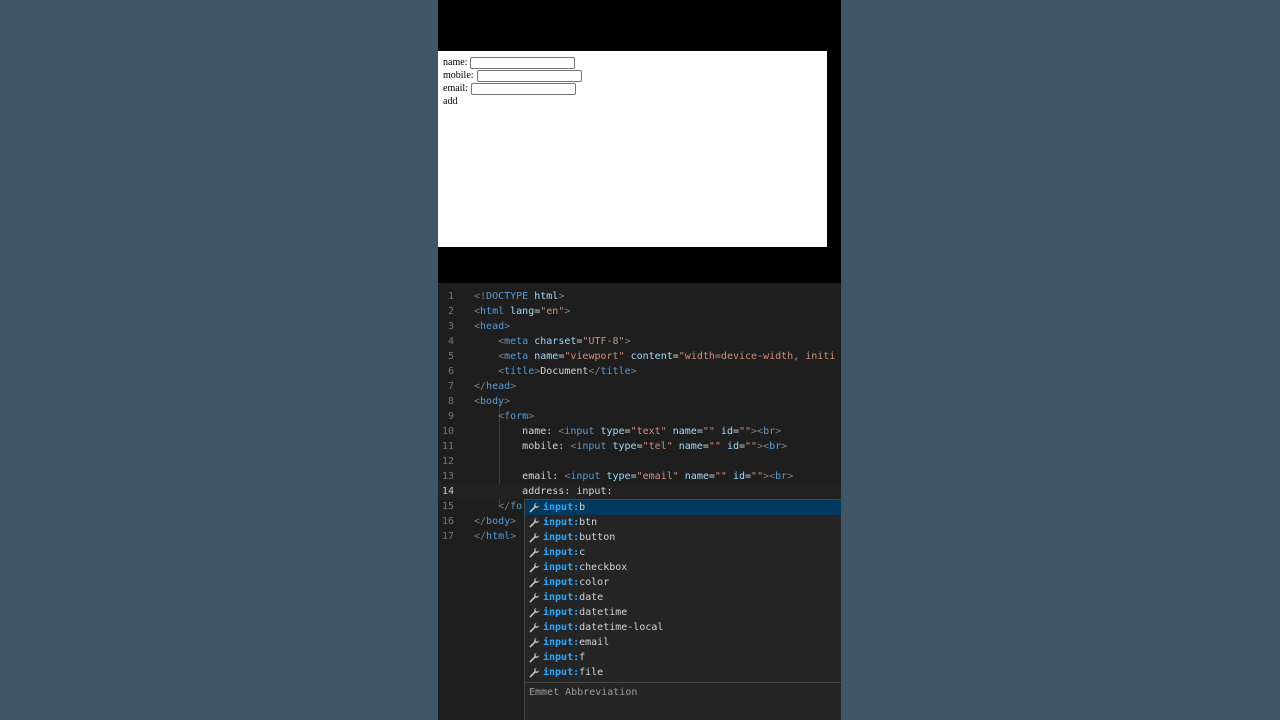  Describe the element at coordinates (564, 341) in the screenshot. I see `code-text: <meta charset="UTF-8">` at that location.